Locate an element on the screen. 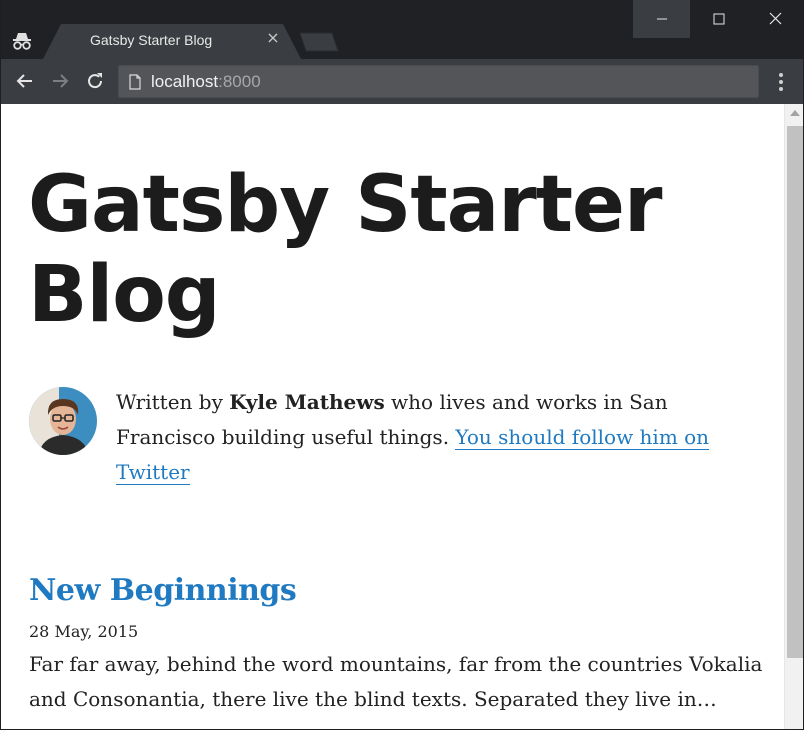  scroll-up-arrow-icon is located at coordinates (795, 113).